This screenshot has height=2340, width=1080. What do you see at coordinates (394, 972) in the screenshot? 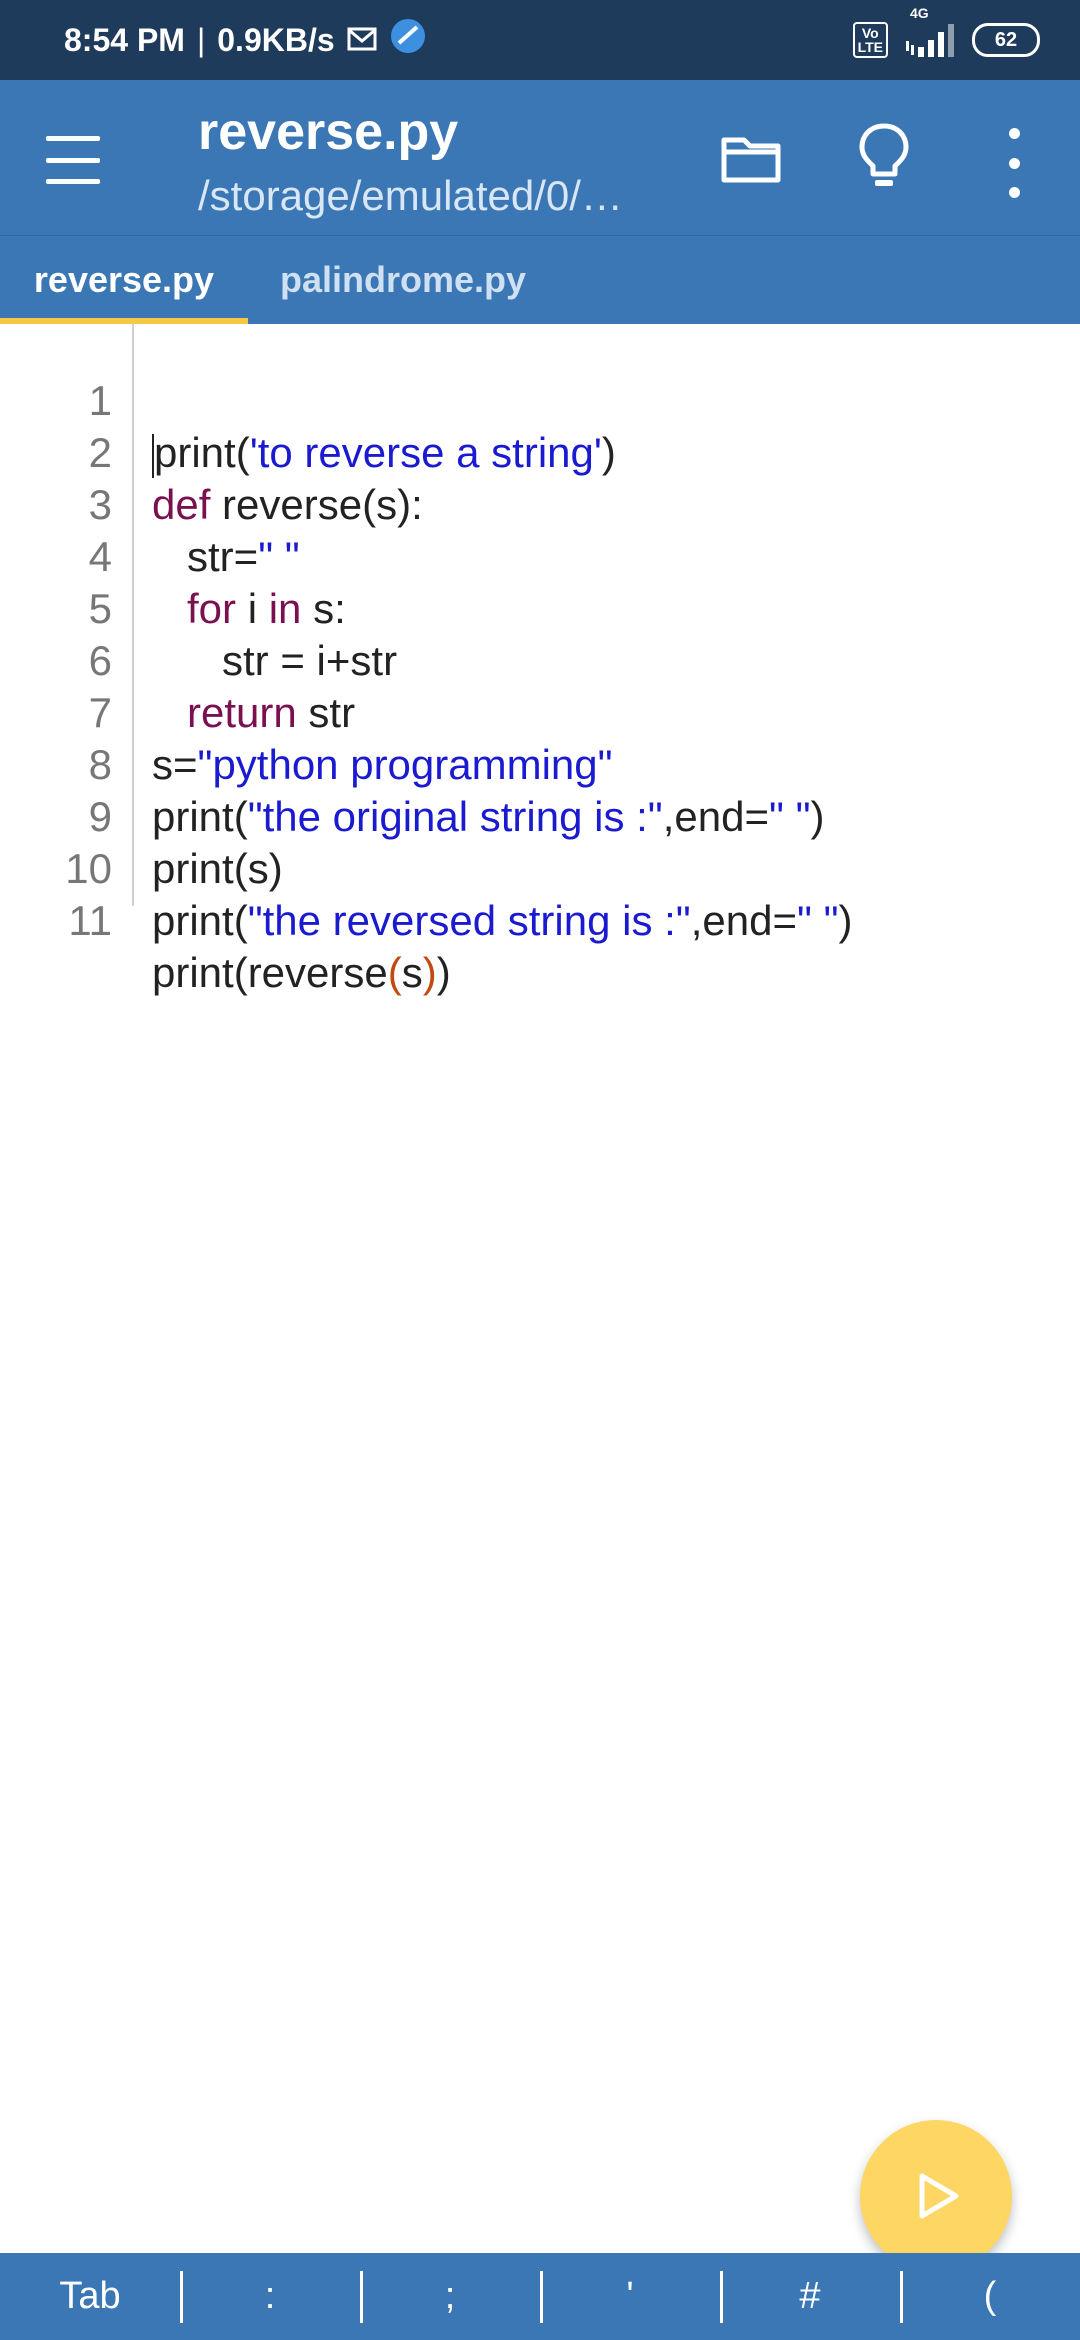
I see `bracket-token: (` at bounding box center [394, 972].